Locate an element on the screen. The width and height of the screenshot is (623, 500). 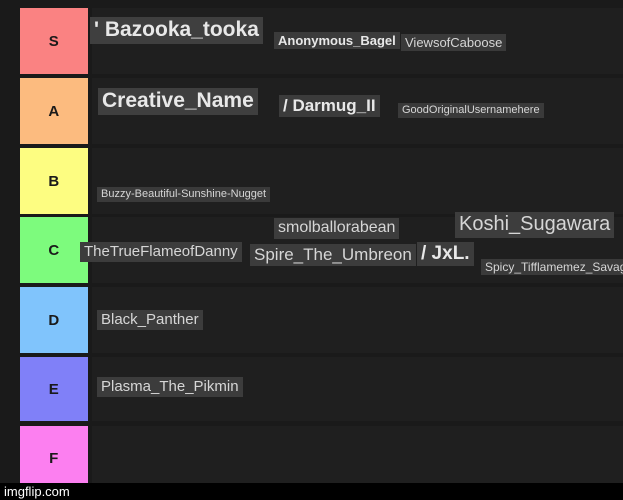
tier-label-f: F is located at coordinates (54, 458).